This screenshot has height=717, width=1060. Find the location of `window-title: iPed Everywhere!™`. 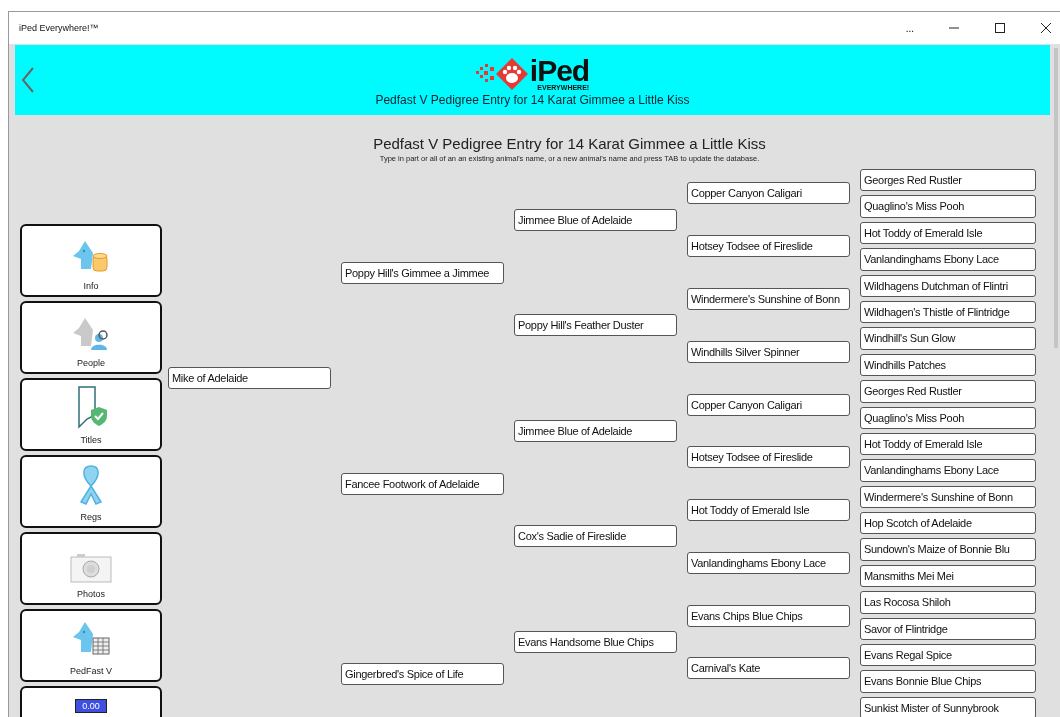

window-title: iPed Everywhere!™ is located at coordinates (59, 28).